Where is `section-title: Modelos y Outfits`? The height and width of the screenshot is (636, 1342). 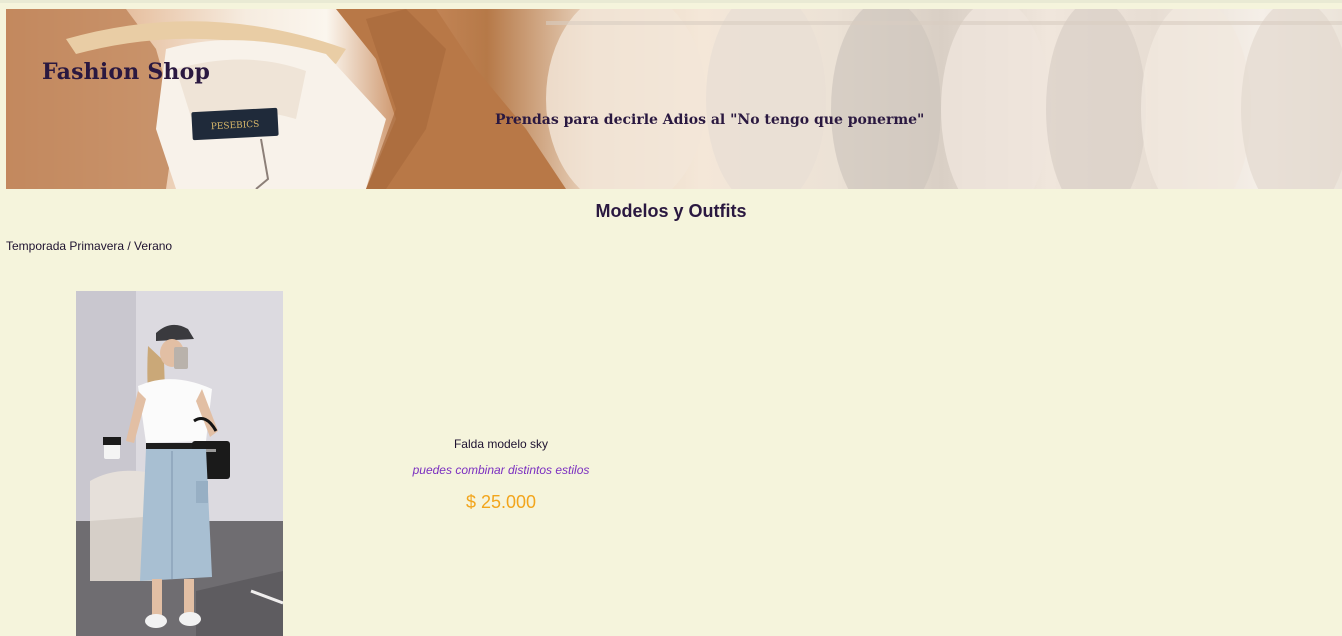
section-title: Modelos y Outfits is located at coordinates (671, 211).